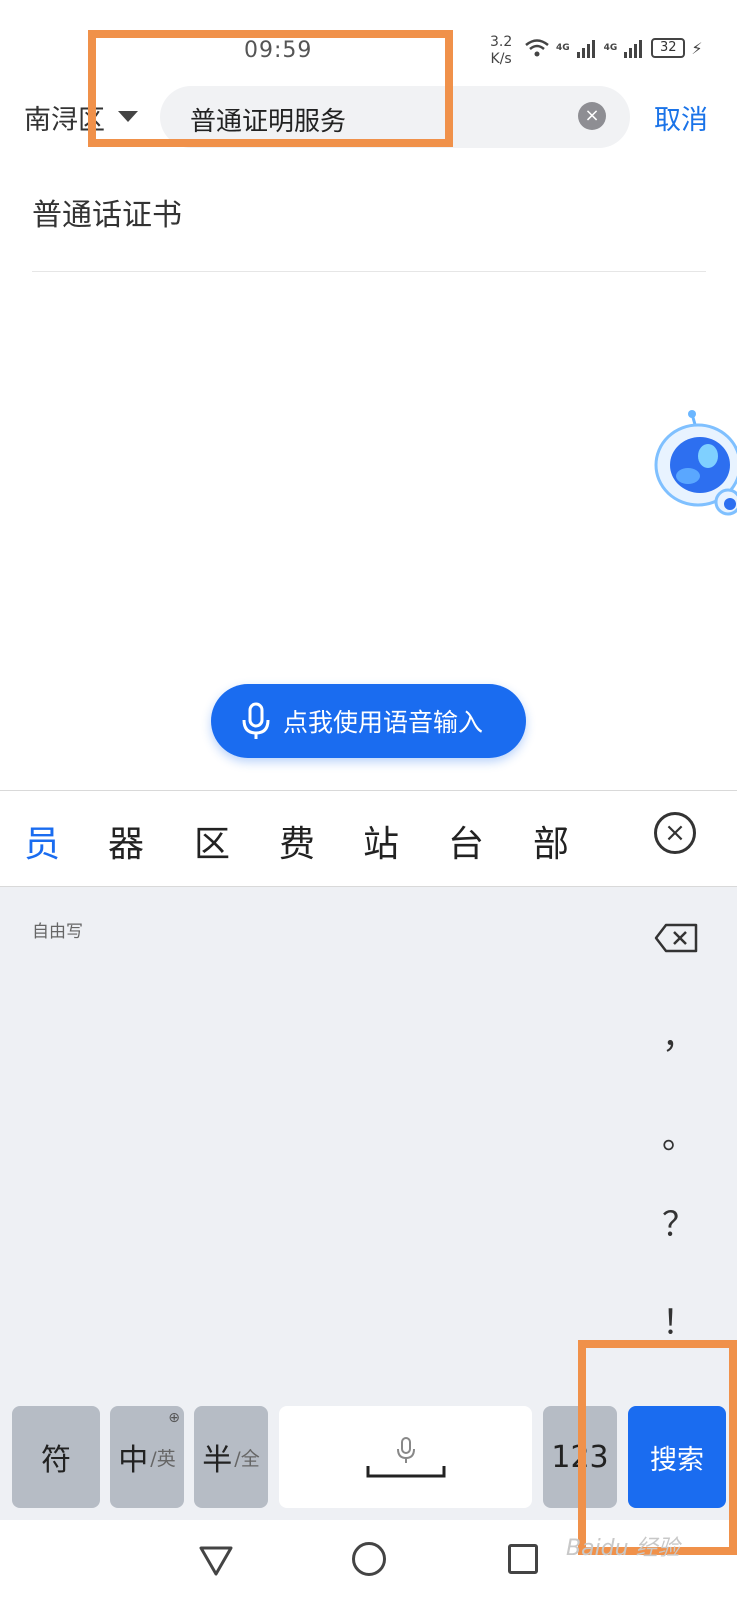 This screenshot has width=737, height=1600. I want to click on candidate-bar: 员 器 区 费 站 台 部 ×, so click(368, 838).